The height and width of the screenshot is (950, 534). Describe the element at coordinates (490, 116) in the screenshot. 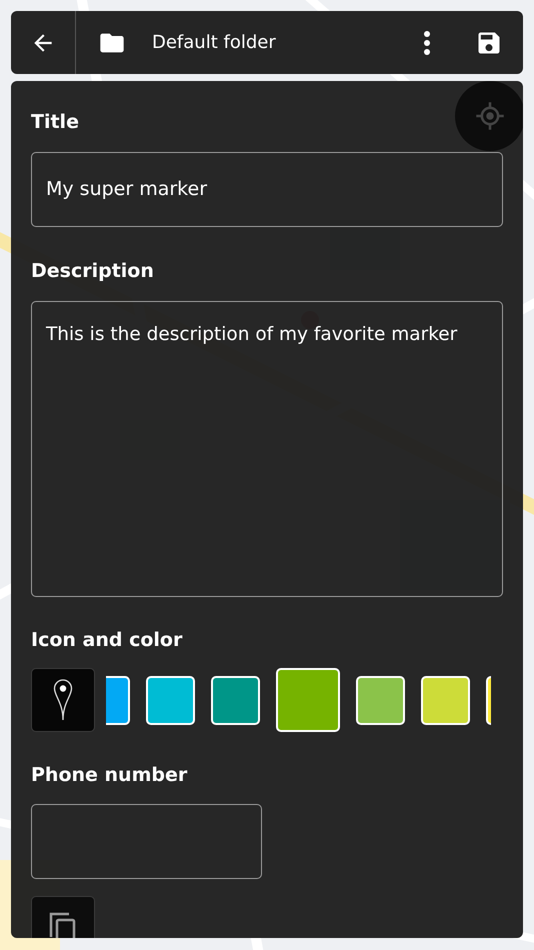

I see `crosshair-icon` at that location.